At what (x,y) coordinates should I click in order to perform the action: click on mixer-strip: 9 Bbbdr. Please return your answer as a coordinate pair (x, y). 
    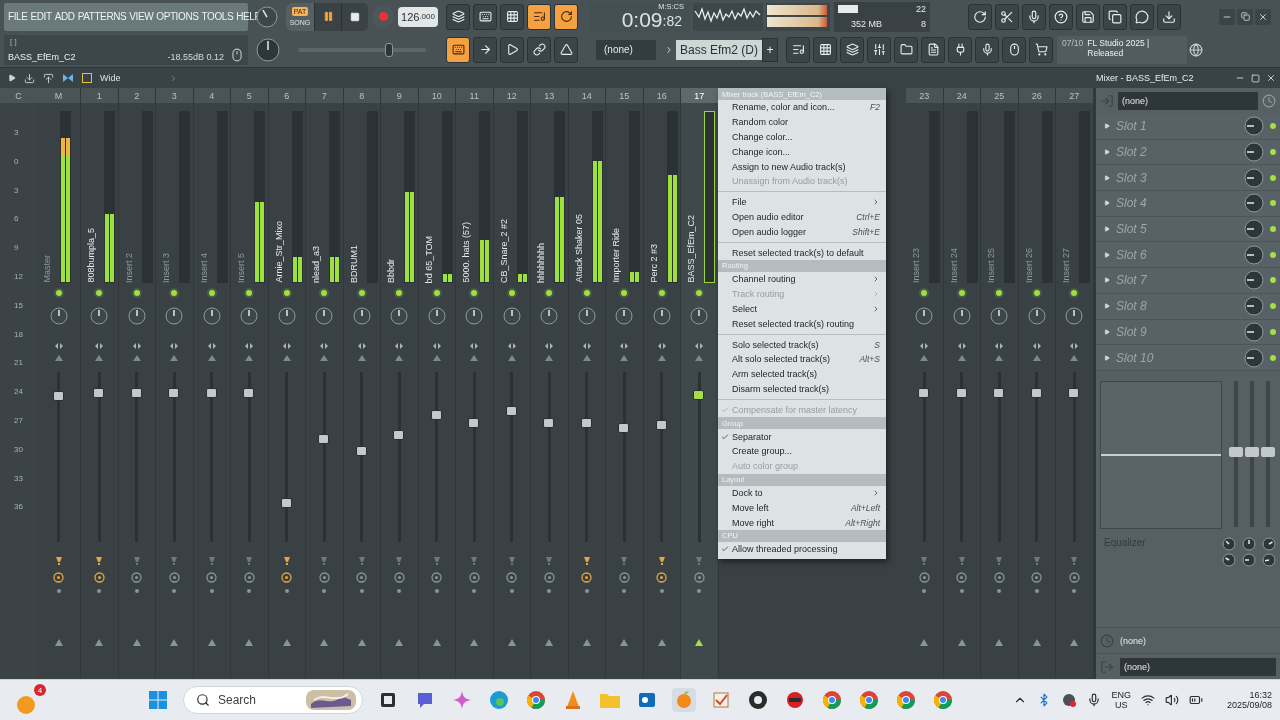
    Looking at the image, I should click on (400, 383).